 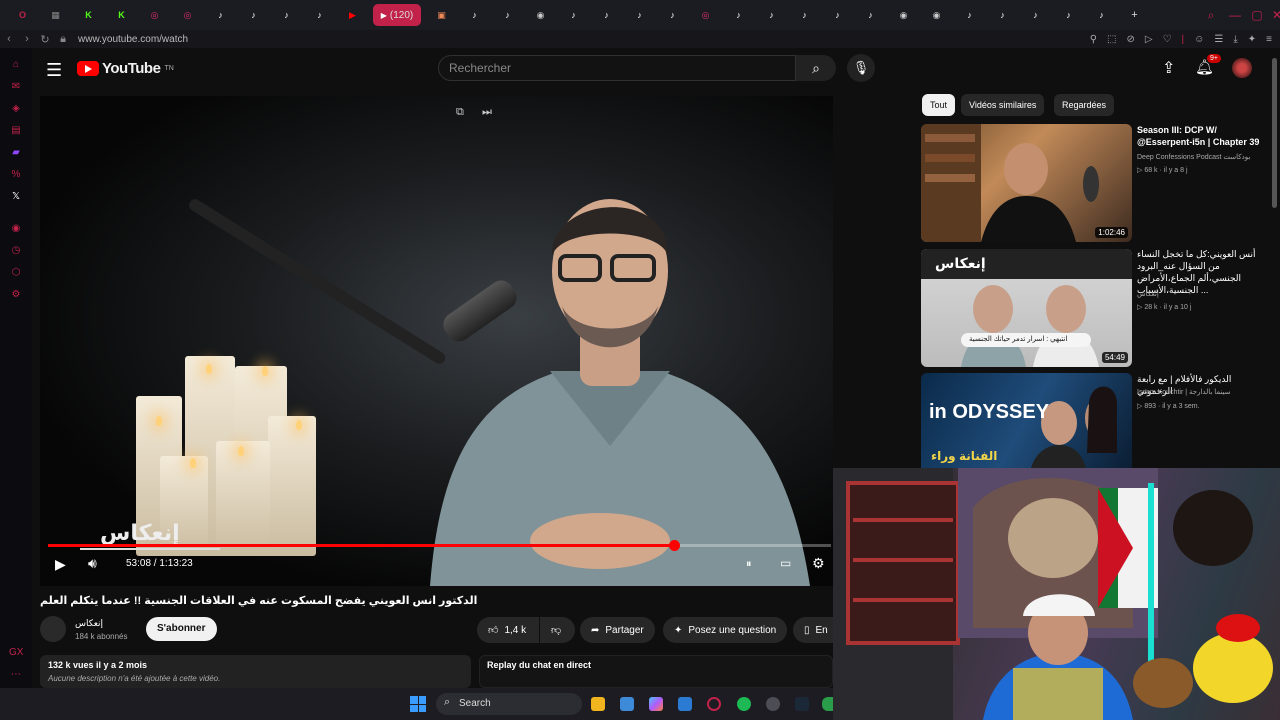 What do you see at coordinates (55, 15) in the screenshot?
I see `browser-tab: ▦` at bounding box center [55, 15].